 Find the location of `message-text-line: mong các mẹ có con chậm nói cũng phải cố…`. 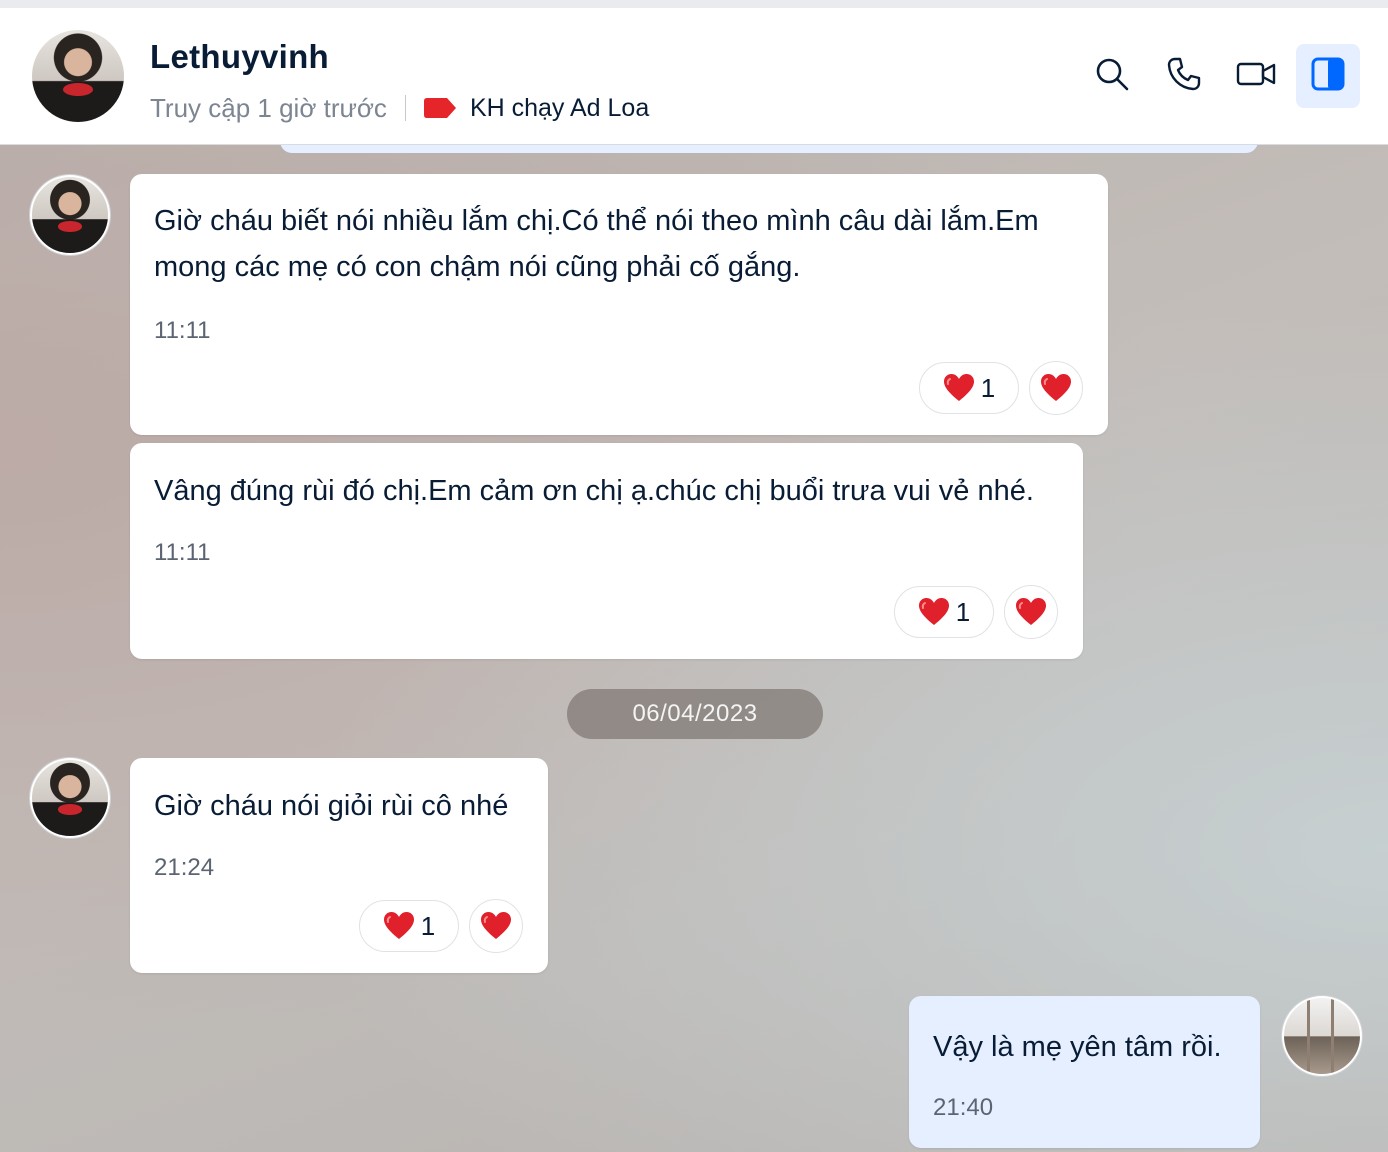

message-text-line: mong các mẹ có con chậm nói cũng phải cố… is located at coordinates (477, 267).